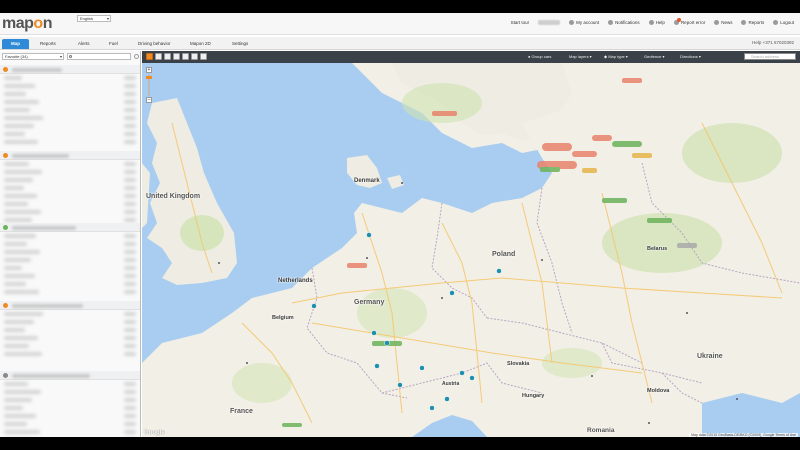 The height and width of the screenshot is (450, 800). I want to click on reports-link: Reports, so click(752, 22).